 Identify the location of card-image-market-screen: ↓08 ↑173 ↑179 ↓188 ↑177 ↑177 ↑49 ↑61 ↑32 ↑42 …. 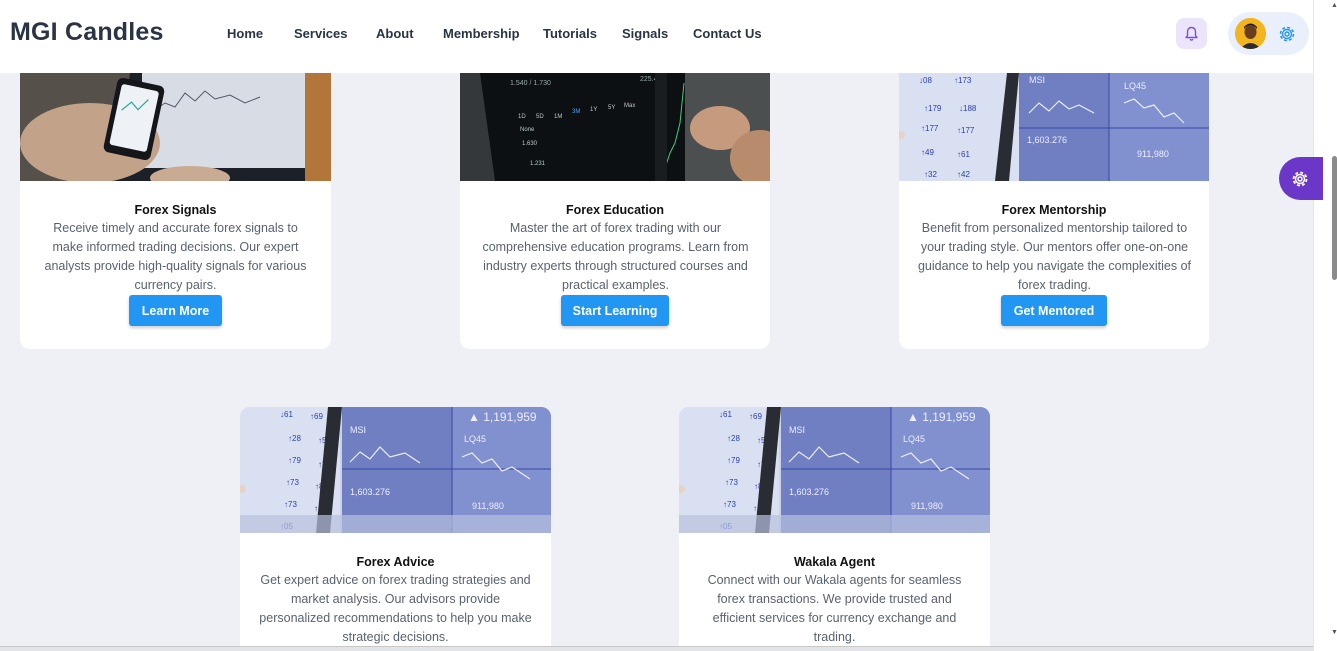
(1054, 127).